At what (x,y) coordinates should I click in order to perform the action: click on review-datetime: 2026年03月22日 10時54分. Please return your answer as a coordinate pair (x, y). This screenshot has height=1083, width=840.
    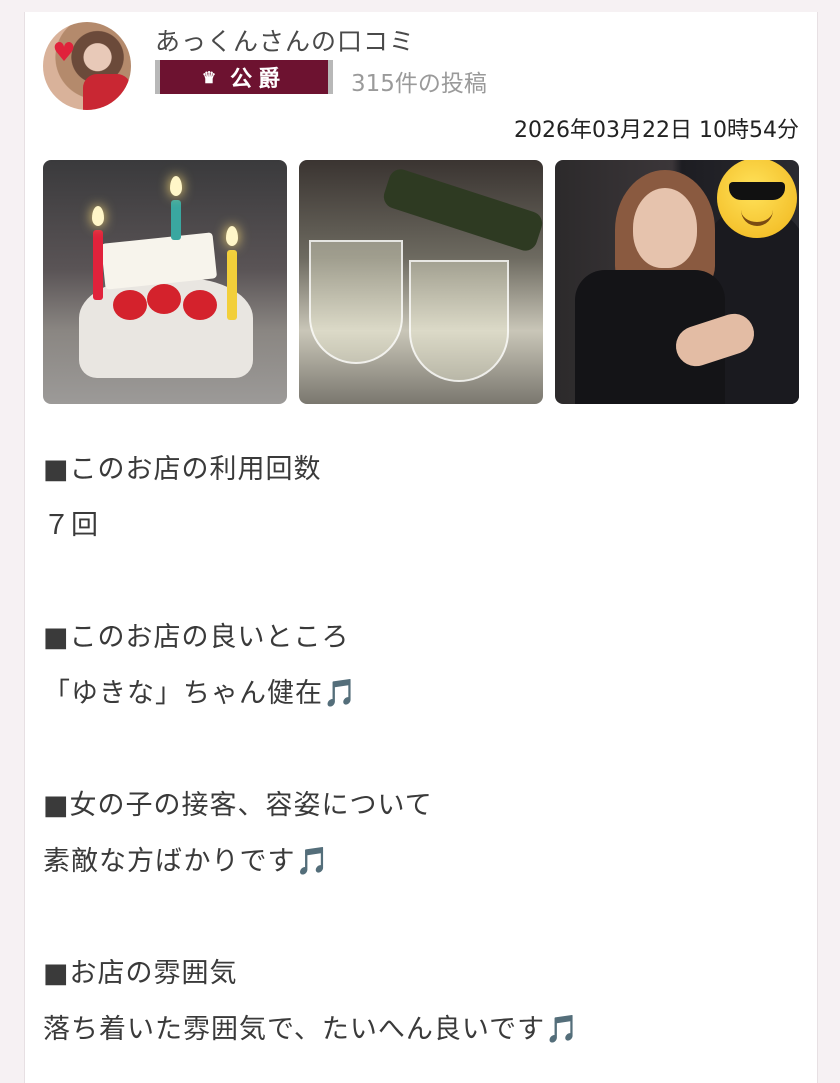
    Looking at the image, I should click on (656, 130).